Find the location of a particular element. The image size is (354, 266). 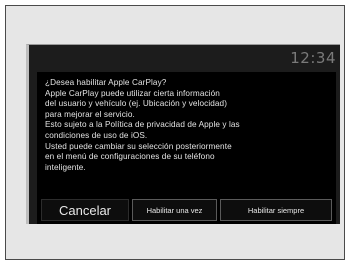

cancel-button: Cancelar is located at coordinates (85, 210).